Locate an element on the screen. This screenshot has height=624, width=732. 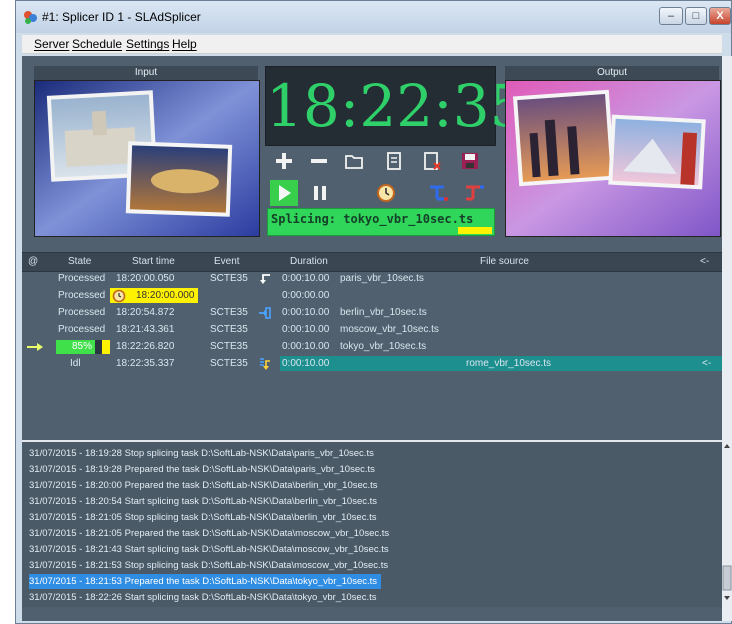
menu-server: Server is located at coordinates (51, 44).